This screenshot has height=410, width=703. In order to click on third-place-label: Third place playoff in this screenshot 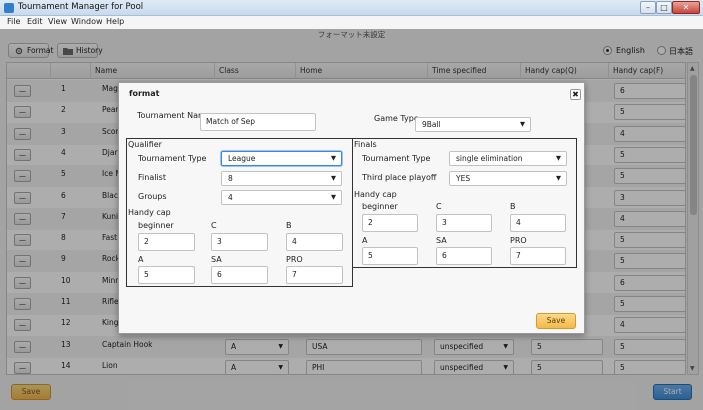, I will do `click(399, 177)`.